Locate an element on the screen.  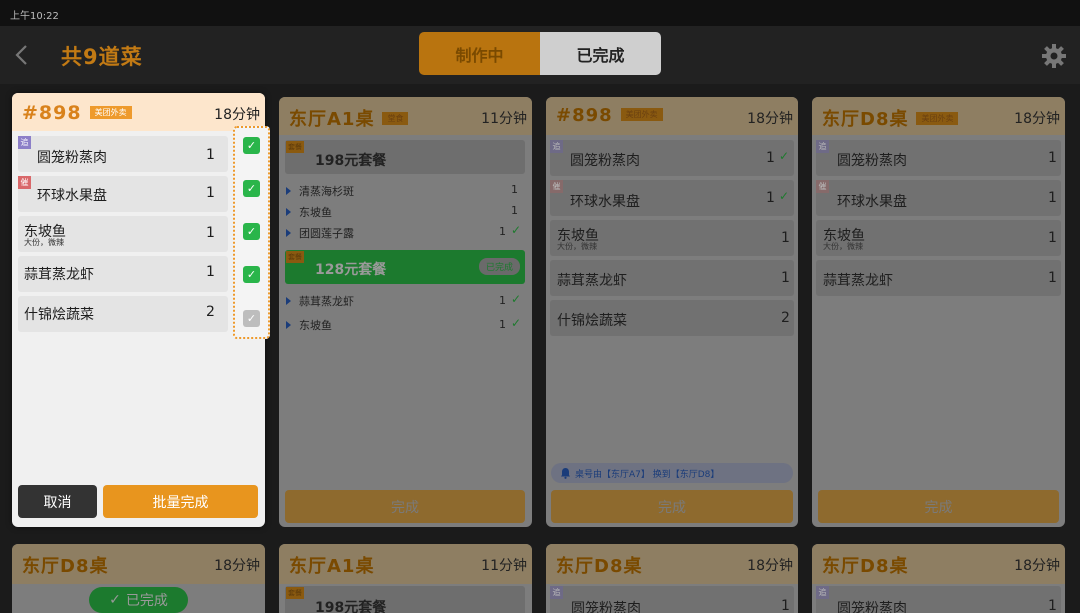
dish-name: 什锦烩蔬菜 is located at coordinates (592, 321).